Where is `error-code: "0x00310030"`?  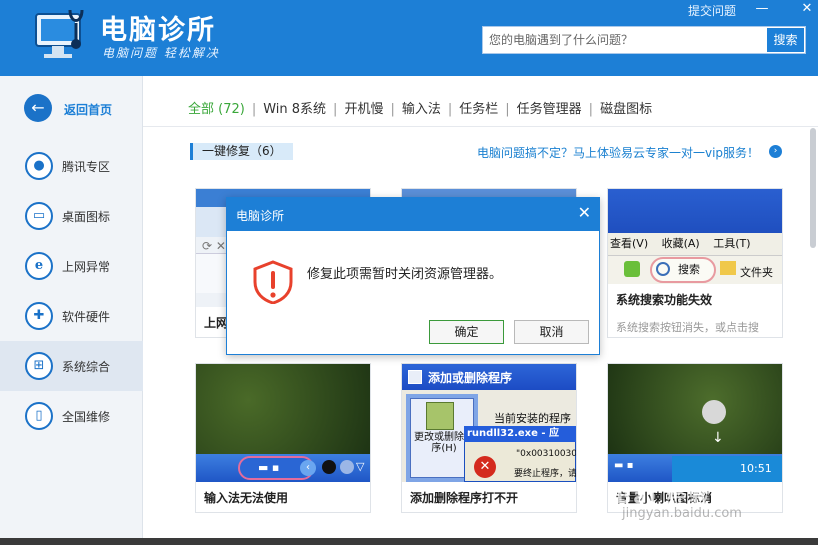
error-code: "0x00310030" is located at coordinates (546, 454).